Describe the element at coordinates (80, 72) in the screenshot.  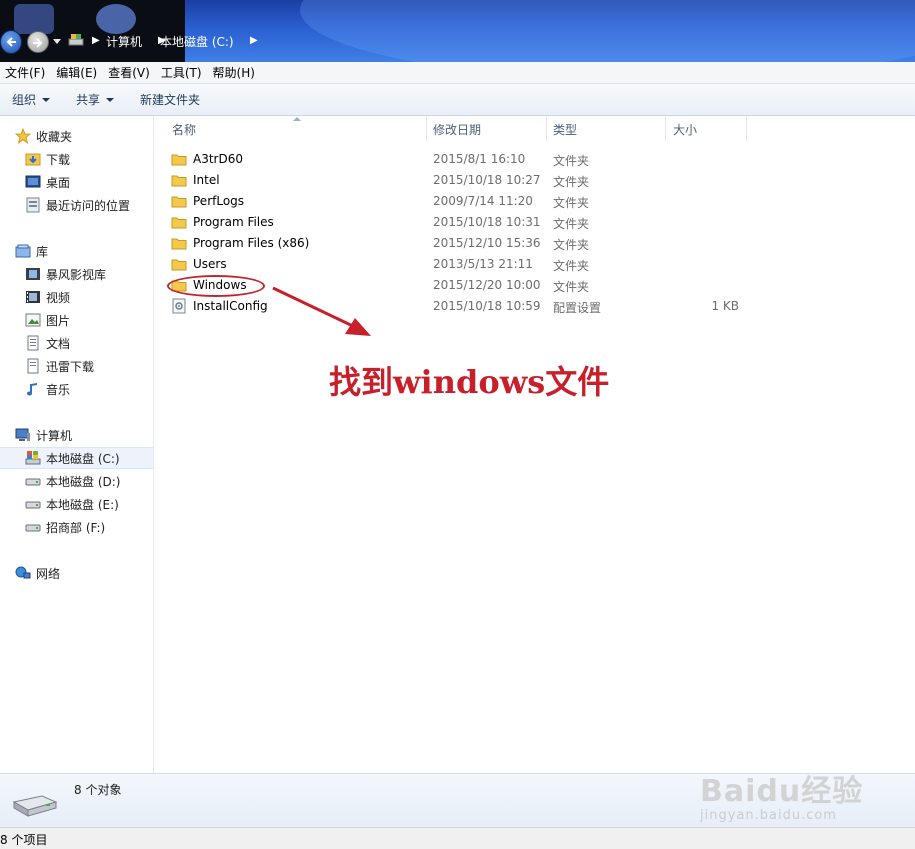
I see `menu-edit: 编辑(E)` at that location.